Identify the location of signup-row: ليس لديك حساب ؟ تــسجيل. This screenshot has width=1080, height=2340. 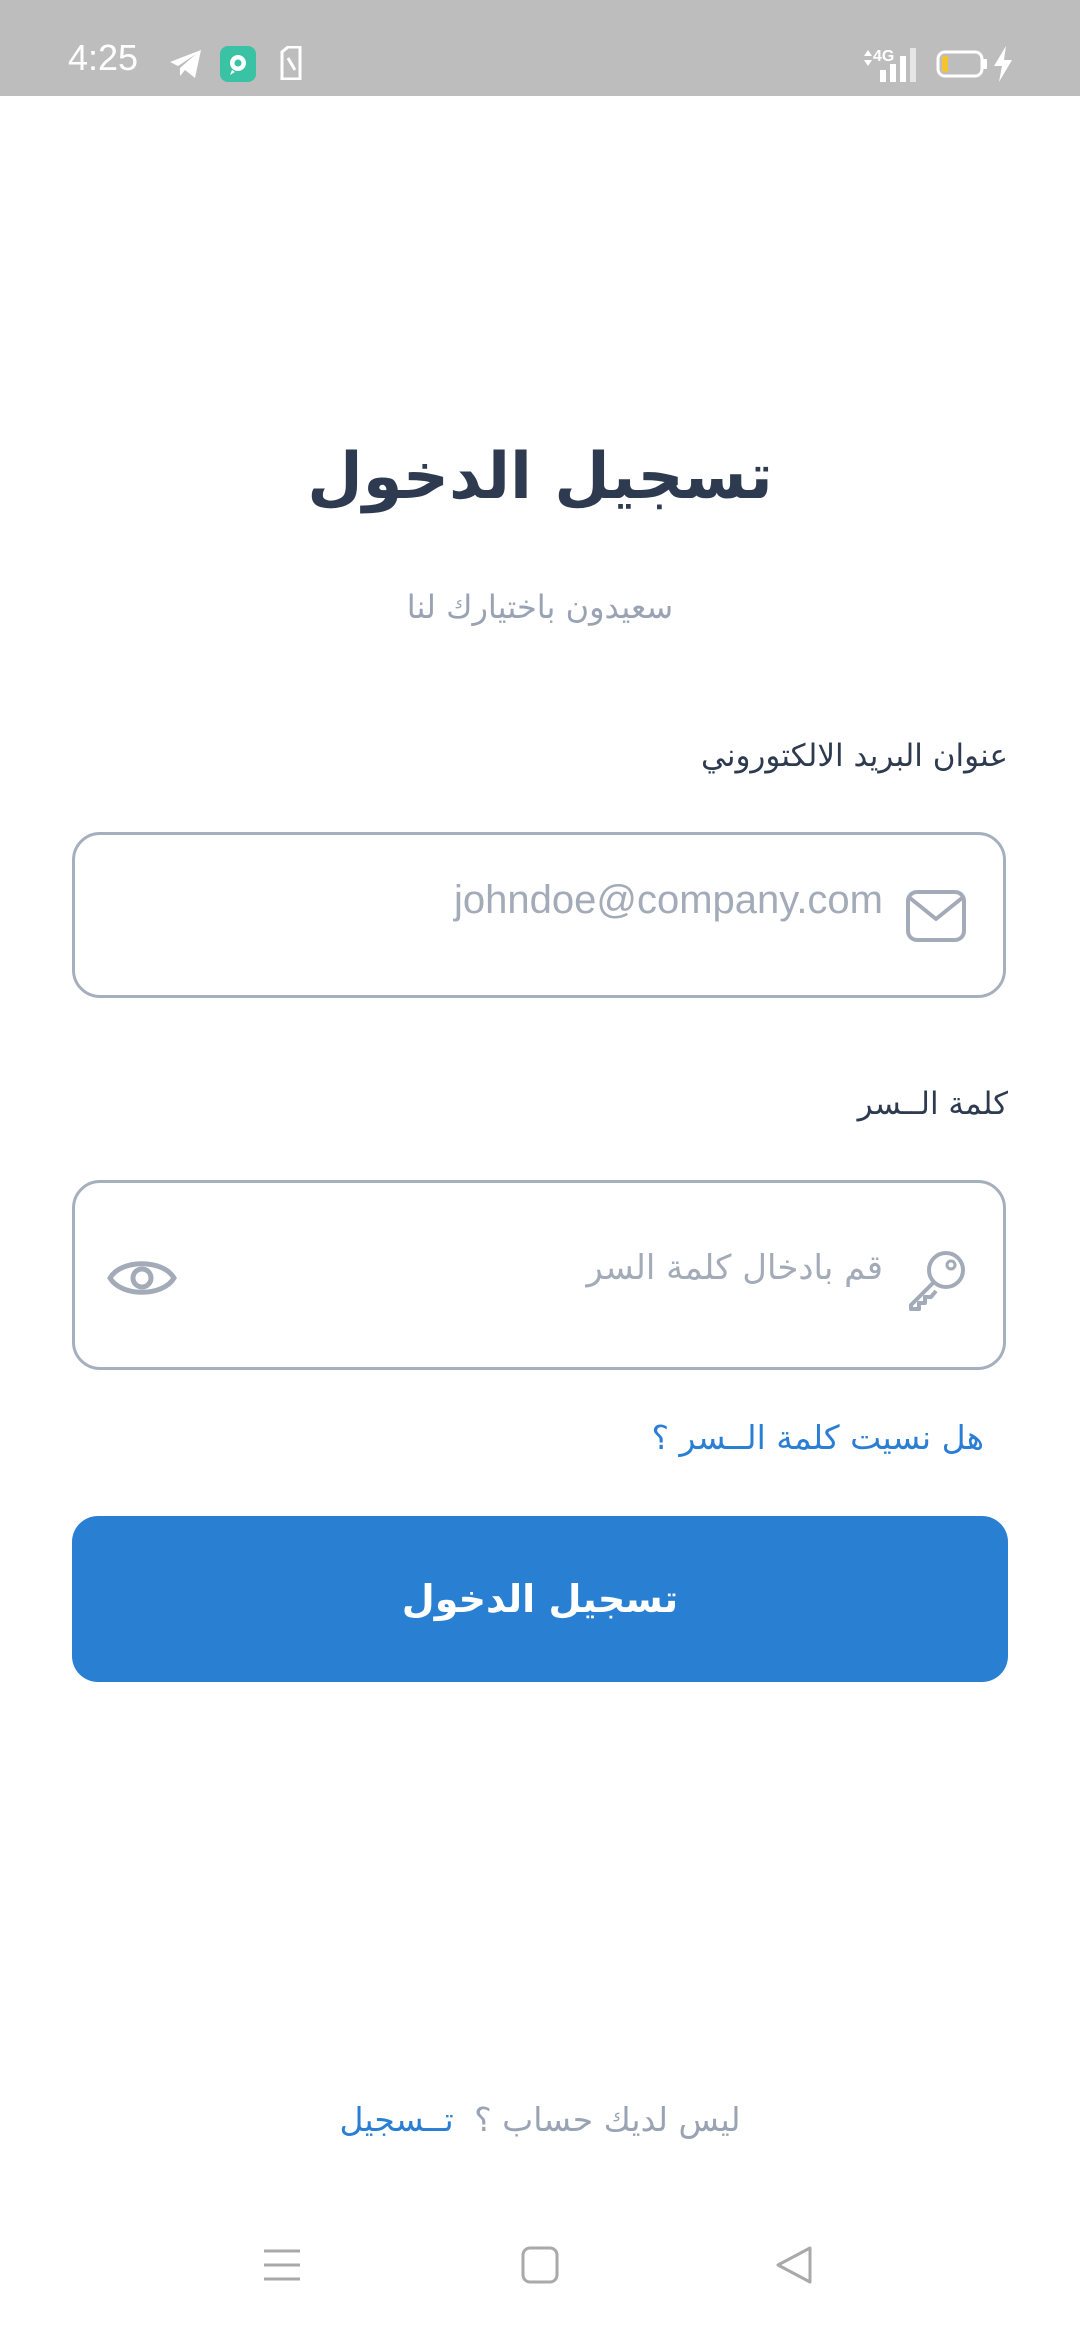
(540, 2119).